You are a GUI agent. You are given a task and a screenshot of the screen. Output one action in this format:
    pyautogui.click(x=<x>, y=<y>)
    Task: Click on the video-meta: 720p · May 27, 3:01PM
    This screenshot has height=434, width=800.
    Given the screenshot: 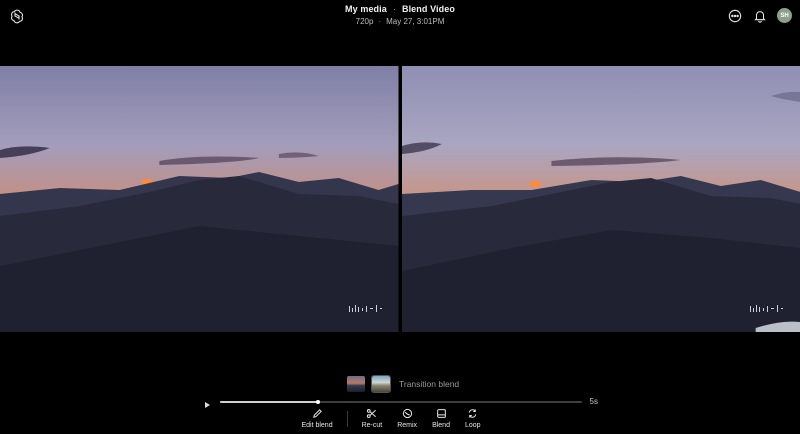 What is the action you would take?
    pyautogui.click(x=400, y=21)
    